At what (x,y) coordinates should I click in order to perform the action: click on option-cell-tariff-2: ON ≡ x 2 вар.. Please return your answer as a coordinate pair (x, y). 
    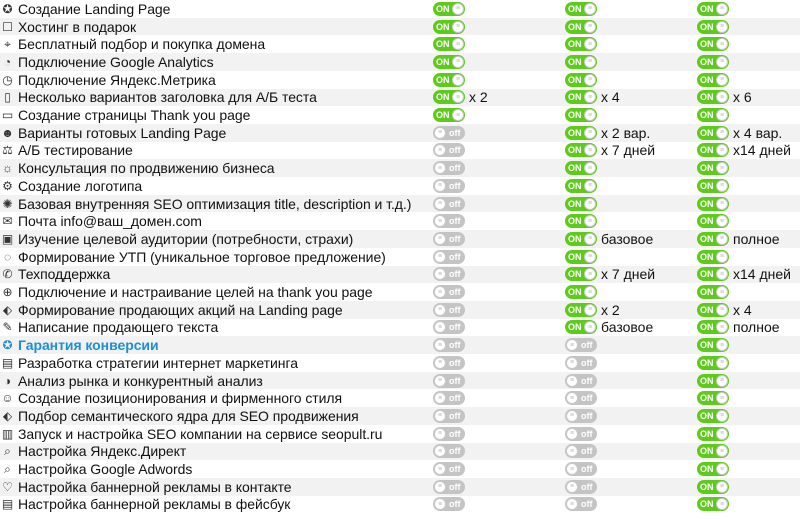
    Looking at the image, I should click on (607, 133).